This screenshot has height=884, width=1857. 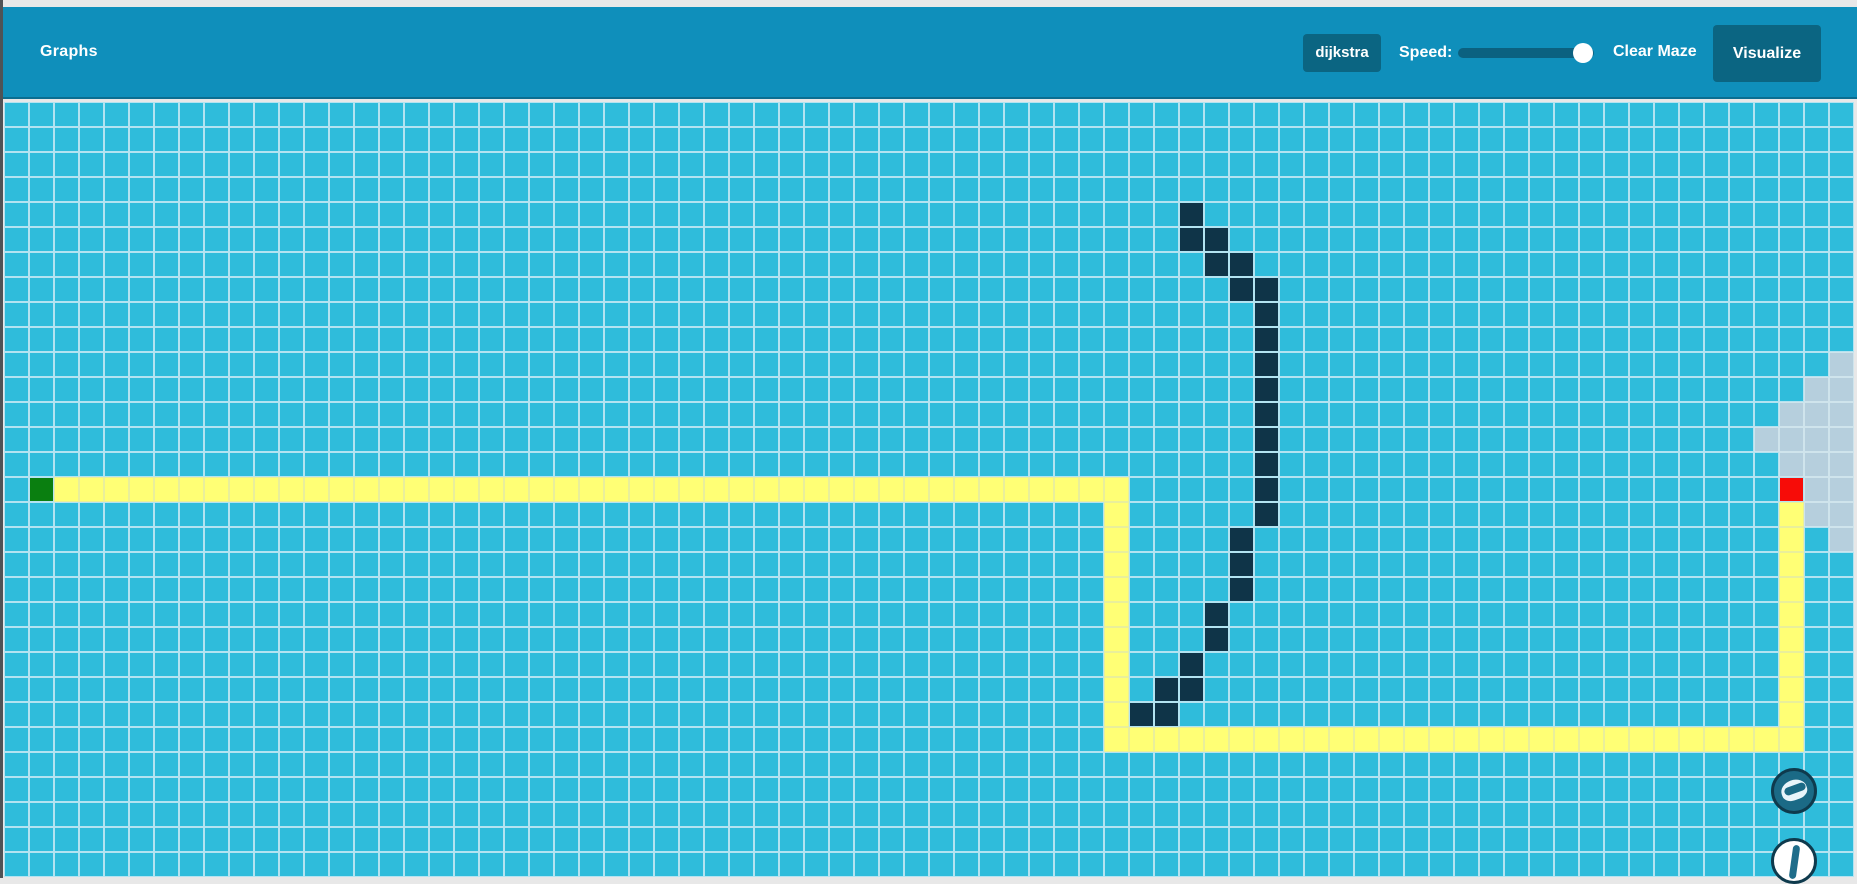 What do you see at coordinates (1526, 53) in the screenshot?
I see `speed-slider` at bounding box center [1526, 53].